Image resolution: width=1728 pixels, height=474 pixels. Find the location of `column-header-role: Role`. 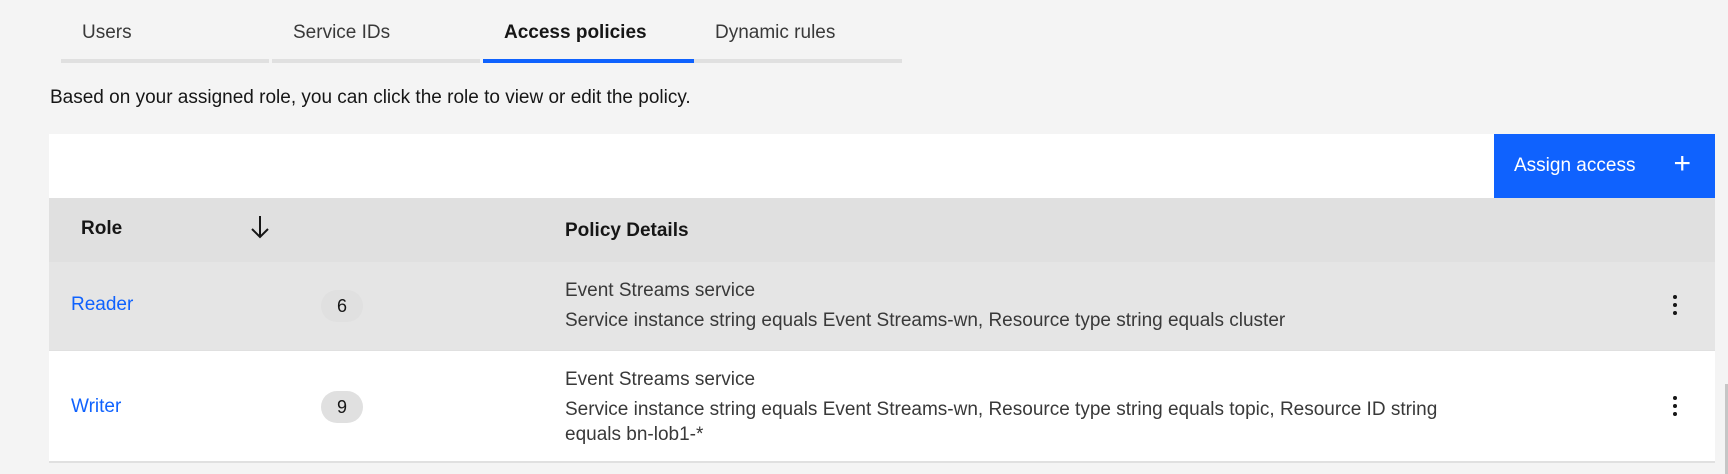

column-header-role: Role is located at coordinates (102, 228).